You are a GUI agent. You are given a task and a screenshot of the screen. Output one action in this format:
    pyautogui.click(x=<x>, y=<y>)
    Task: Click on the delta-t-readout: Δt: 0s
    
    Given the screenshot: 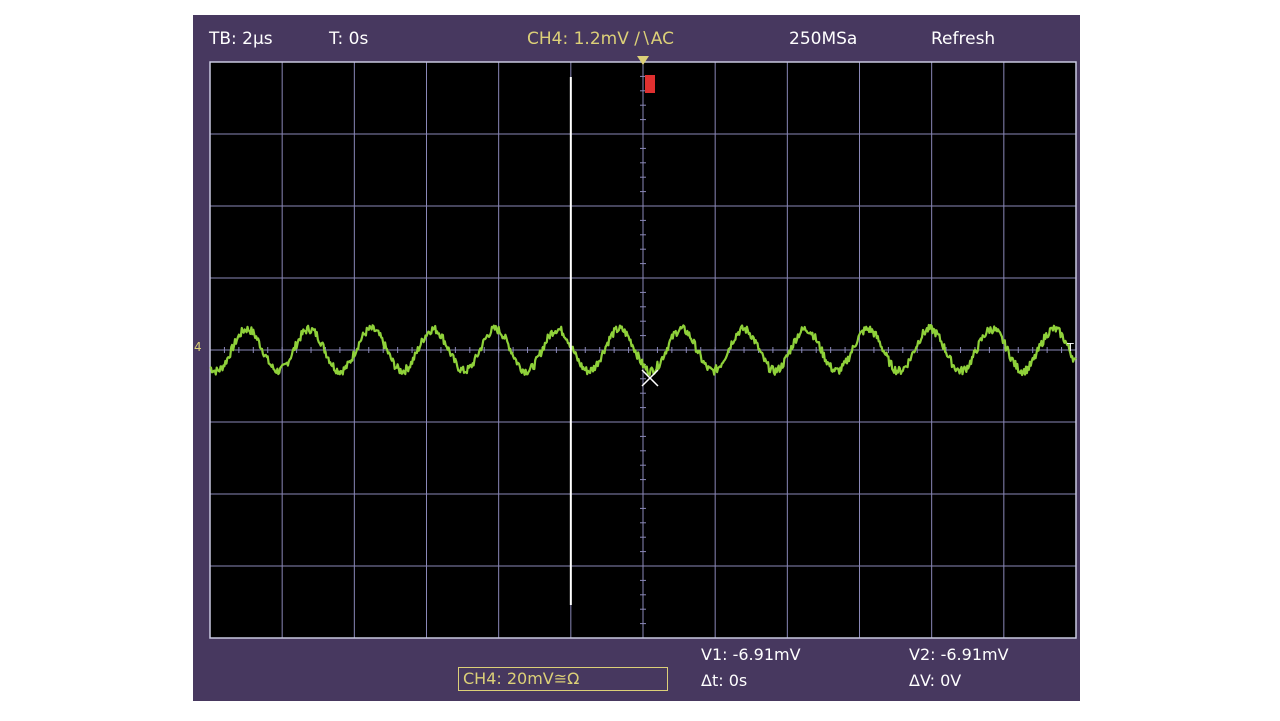 What is the action you would take?
    pyautogui.click(x=724, y=680)
    